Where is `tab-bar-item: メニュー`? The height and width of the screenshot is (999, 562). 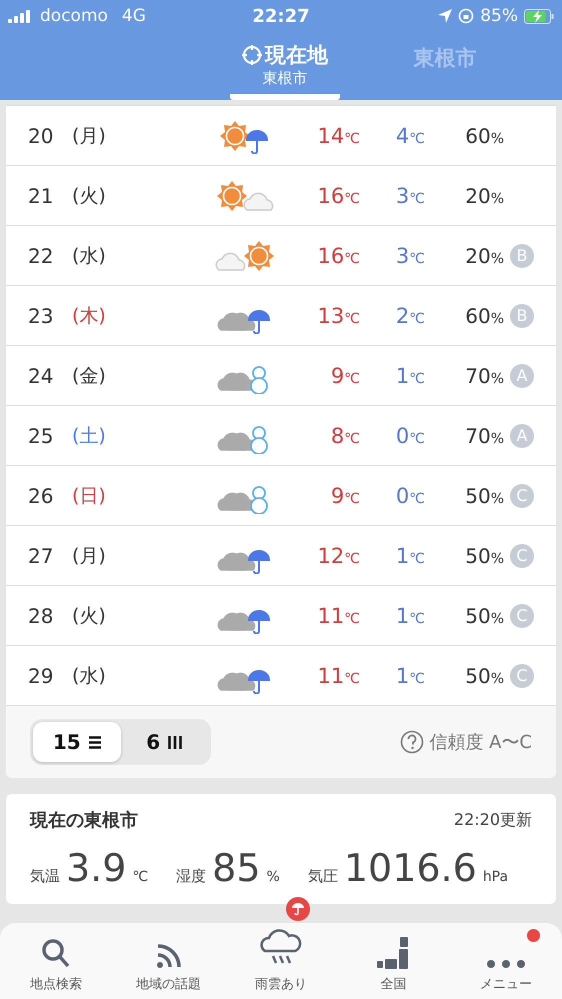
tab-bar-item: メニュー is located at coordinates (506, 961).